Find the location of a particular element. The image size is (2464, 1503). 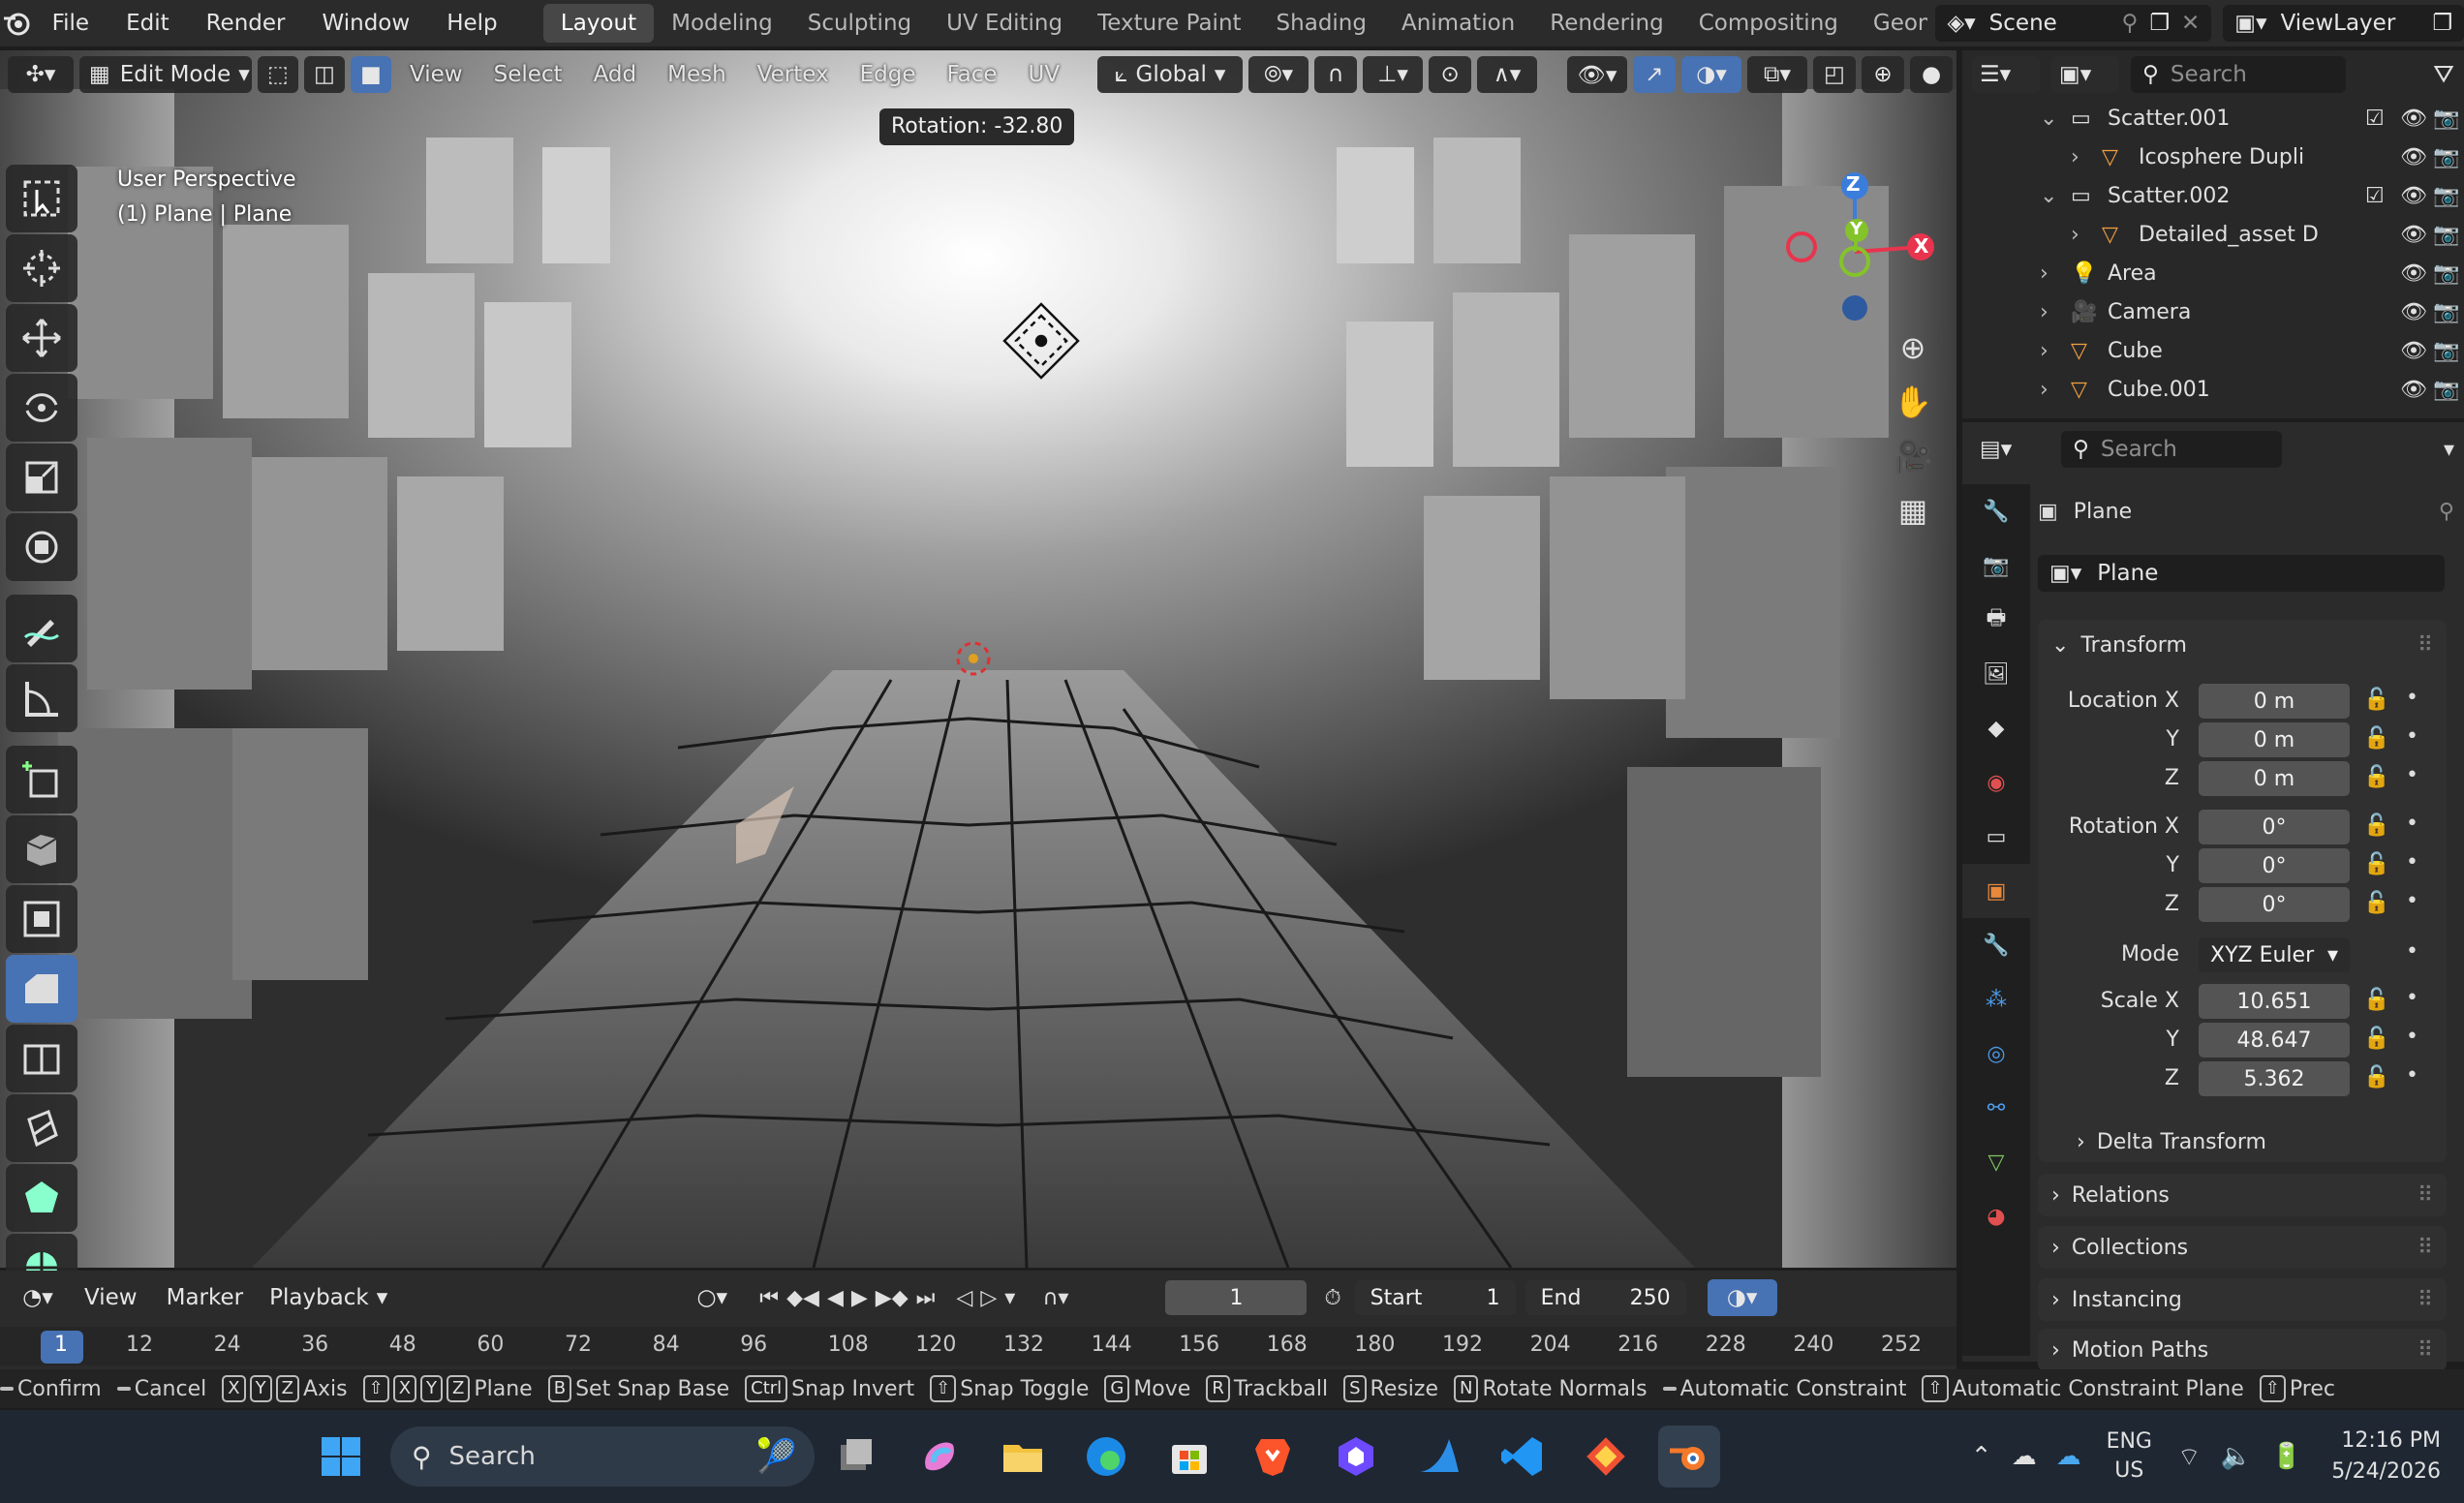

store-button is located at coordinates (1189, 1457).